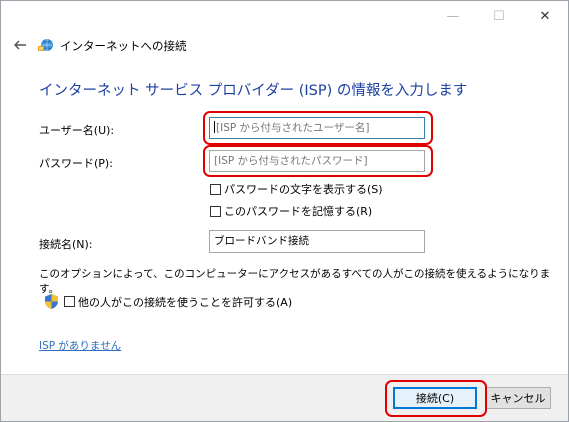 The image size is (569, 422). I want to click on connection-name-value: ブロードバンド接続, so click(262, 241).